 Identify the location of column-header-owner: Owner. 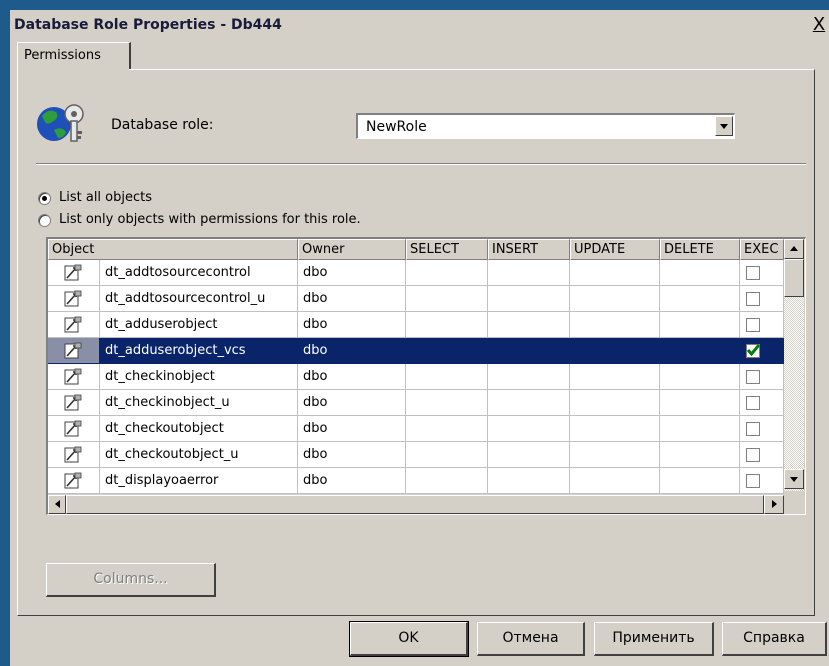
(352, 249).